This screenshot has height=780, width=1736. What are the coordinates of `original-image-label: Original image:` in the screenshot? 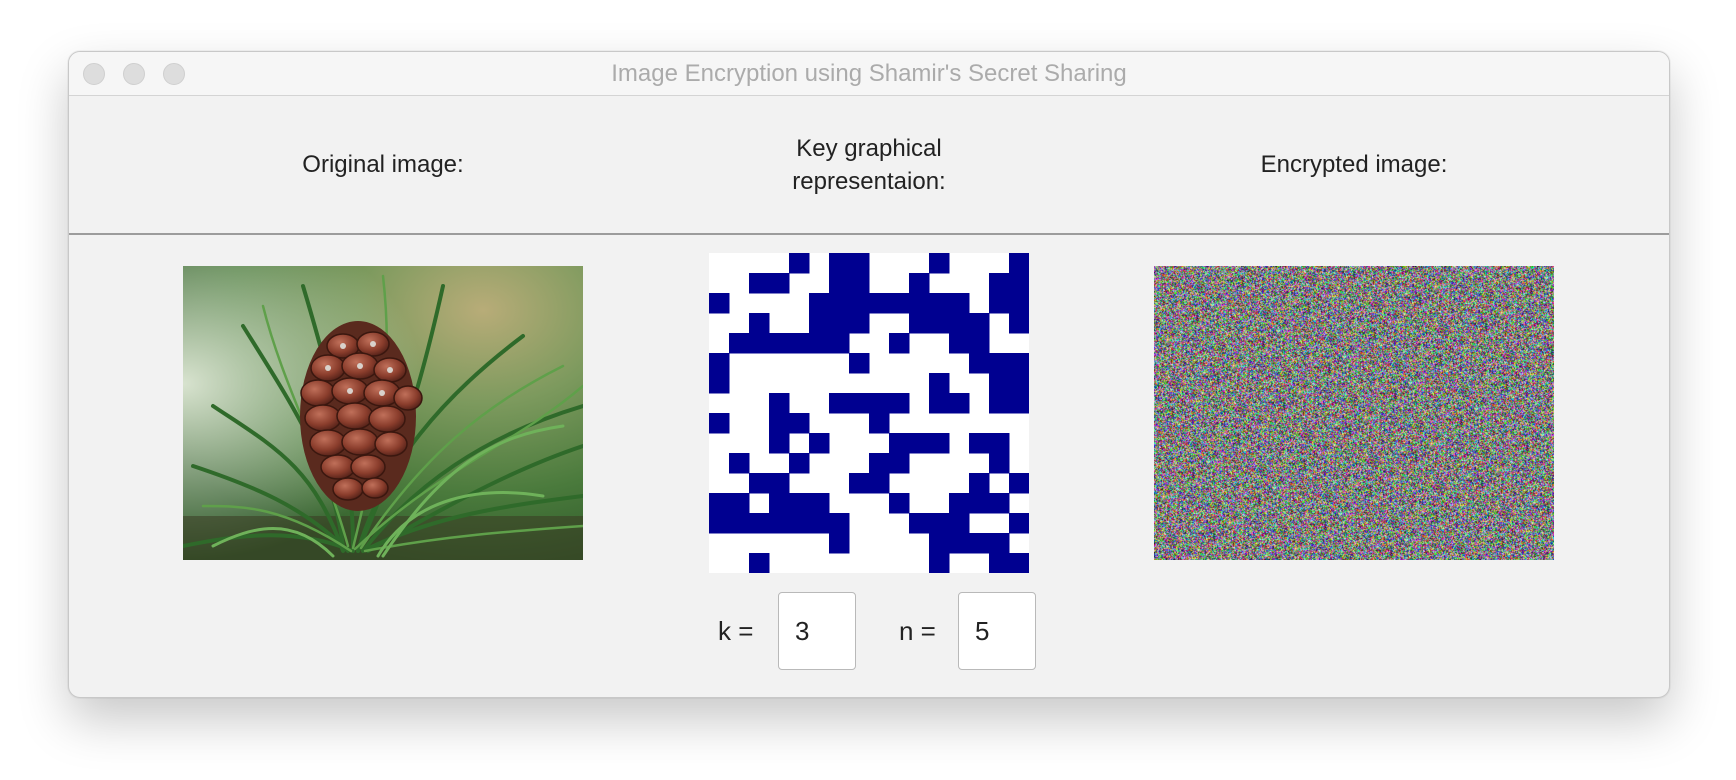 It's located at (383, 164).